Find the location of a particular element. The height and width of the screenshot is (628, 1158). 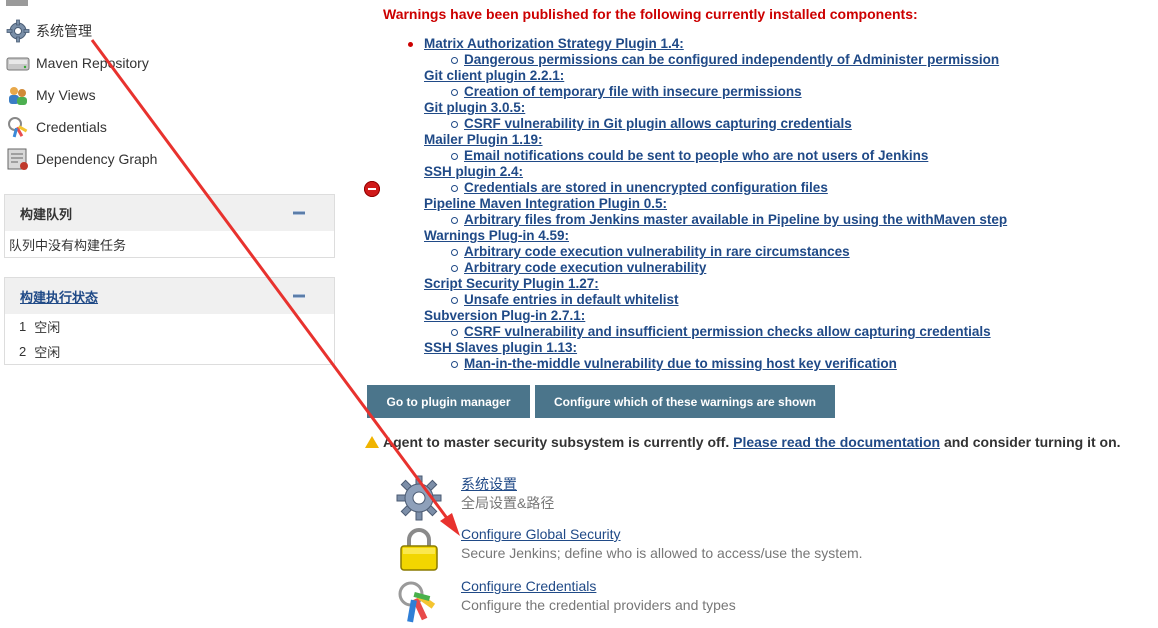

sidebar-item-my-views: My Views is located at coordinates (51, 95).